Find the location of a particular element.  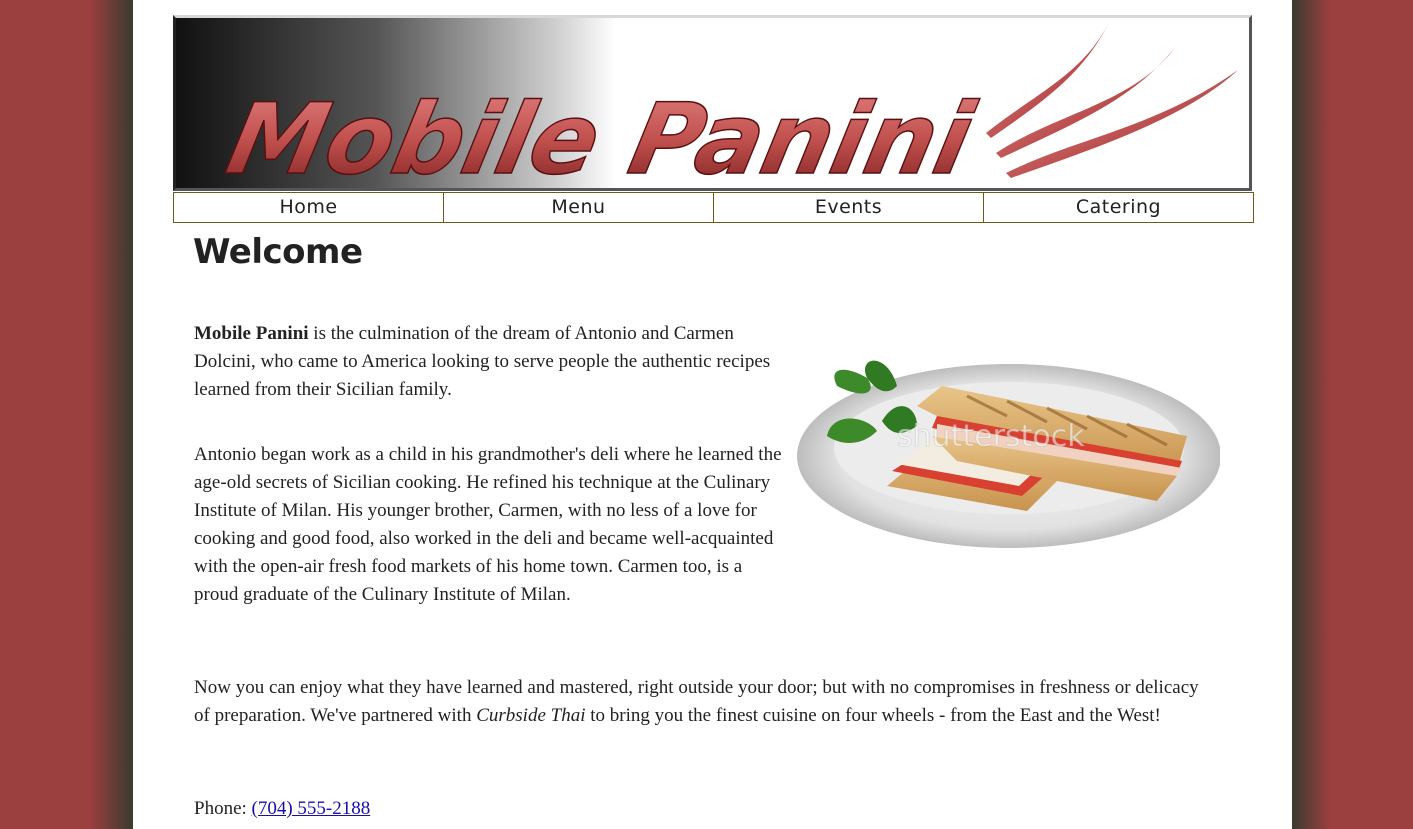

nav-menu: Menu is located at coordinates (578, 207).